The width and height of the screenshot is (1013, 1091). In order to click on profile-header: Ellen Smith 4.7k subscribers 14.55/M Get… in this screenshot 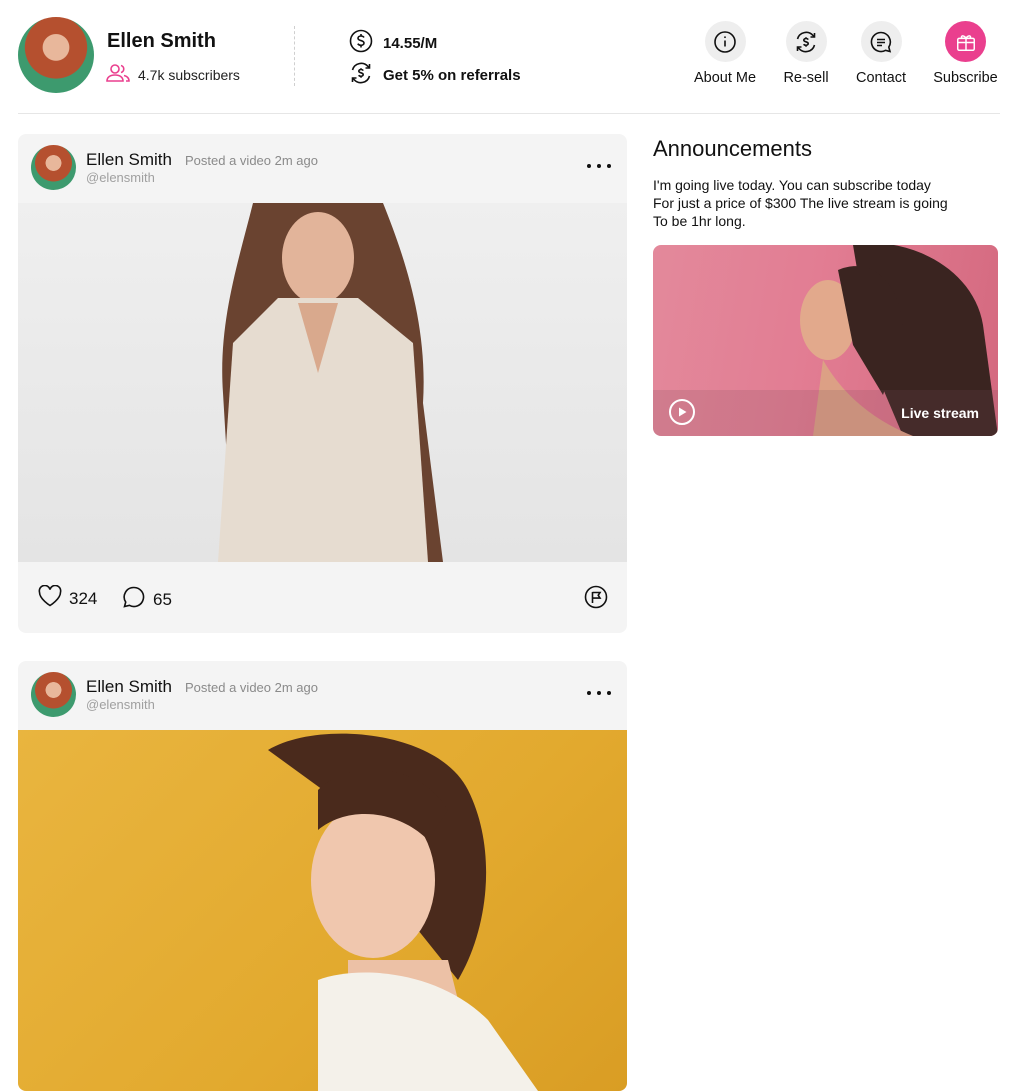, I will do `click(506, 57)`.